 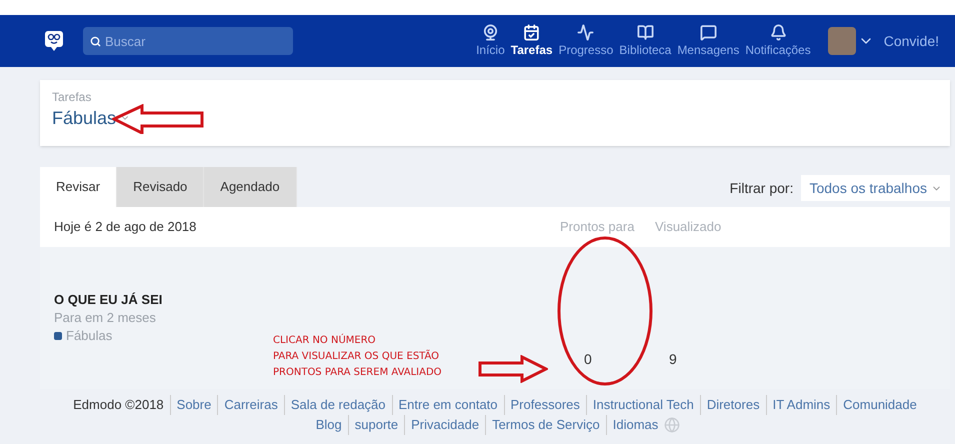 What do you see at coordinates (626, 369) in the screenshot?
I see `count-link: 0` at bounding box center [626, 369].